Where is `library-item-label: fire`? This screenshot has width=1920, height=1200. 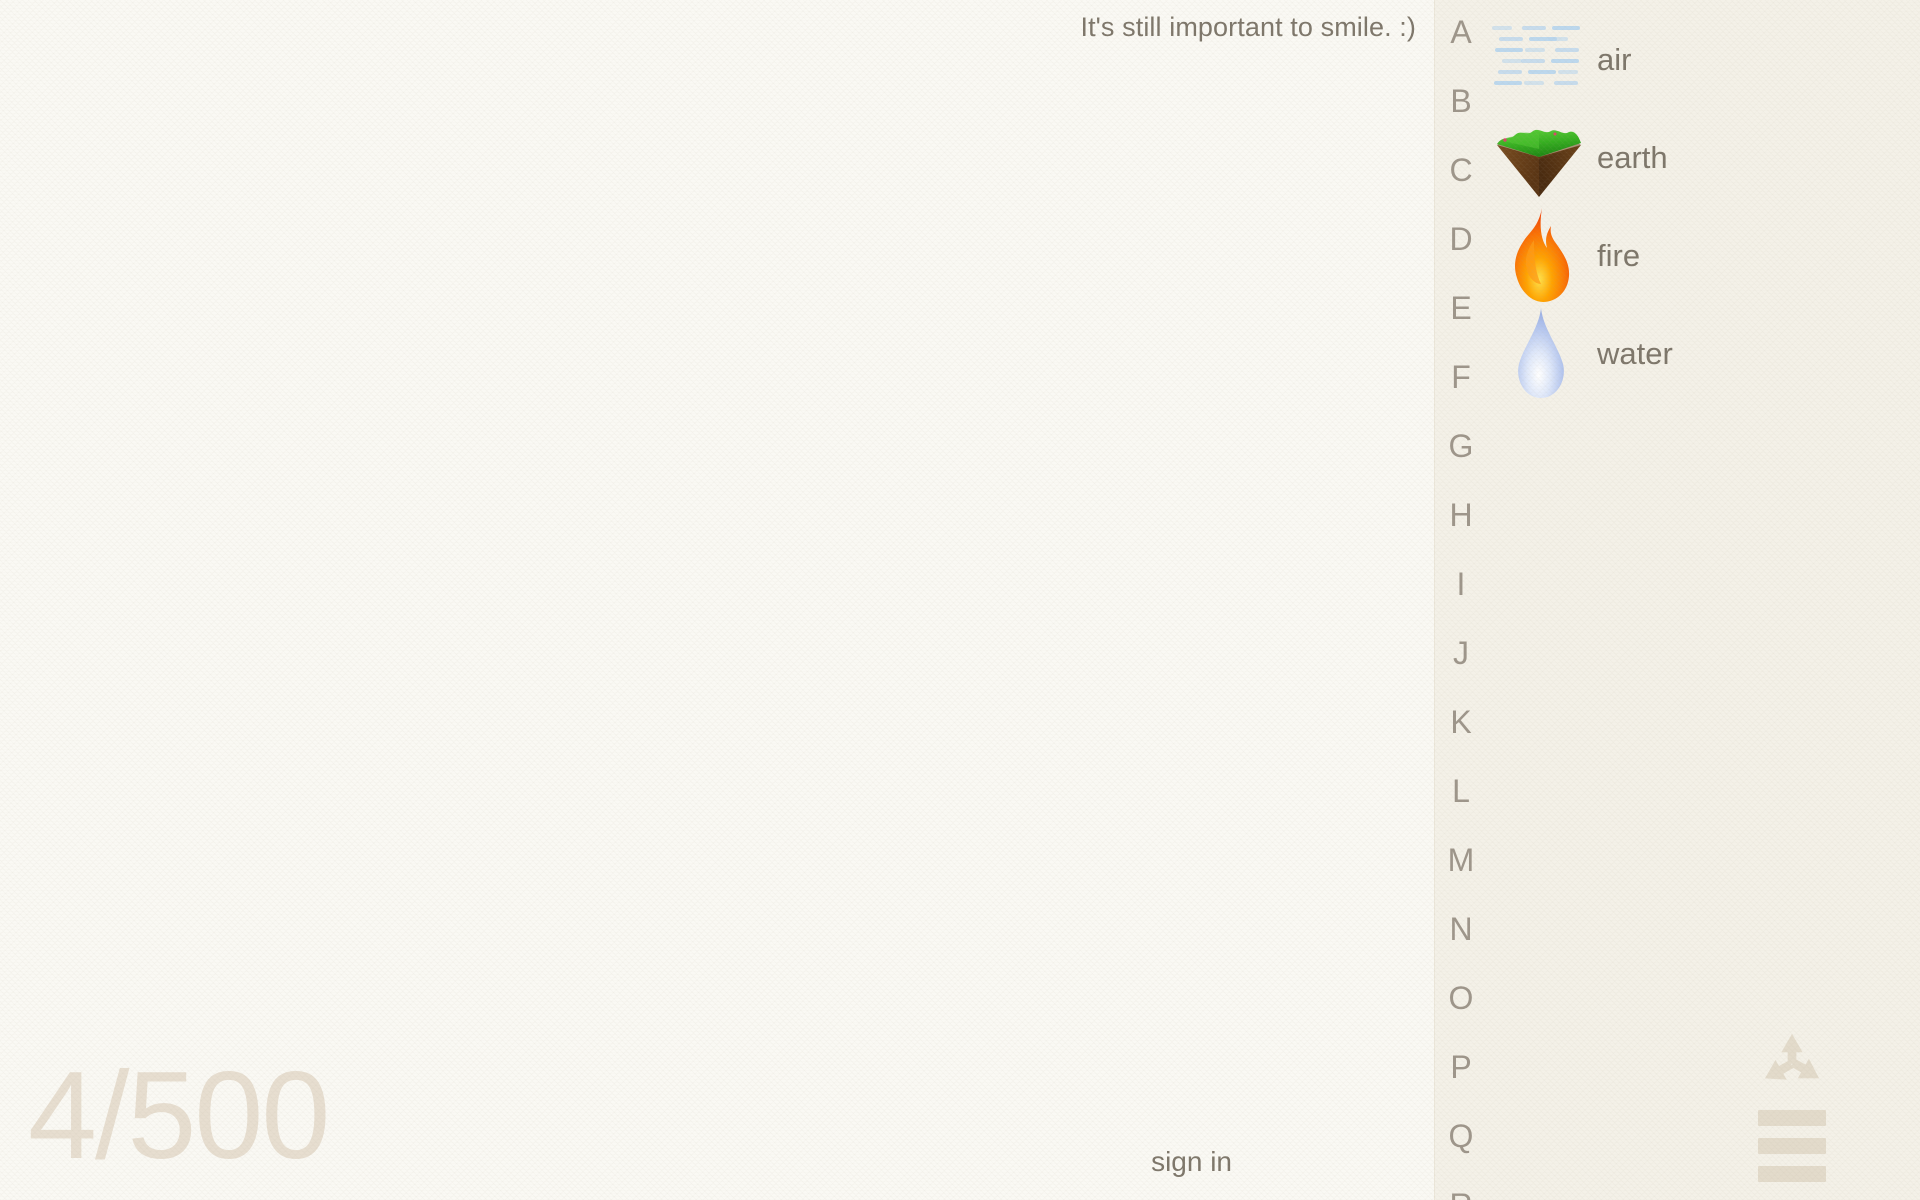 library-item-label: fire is located at coordinates (1619, 255).